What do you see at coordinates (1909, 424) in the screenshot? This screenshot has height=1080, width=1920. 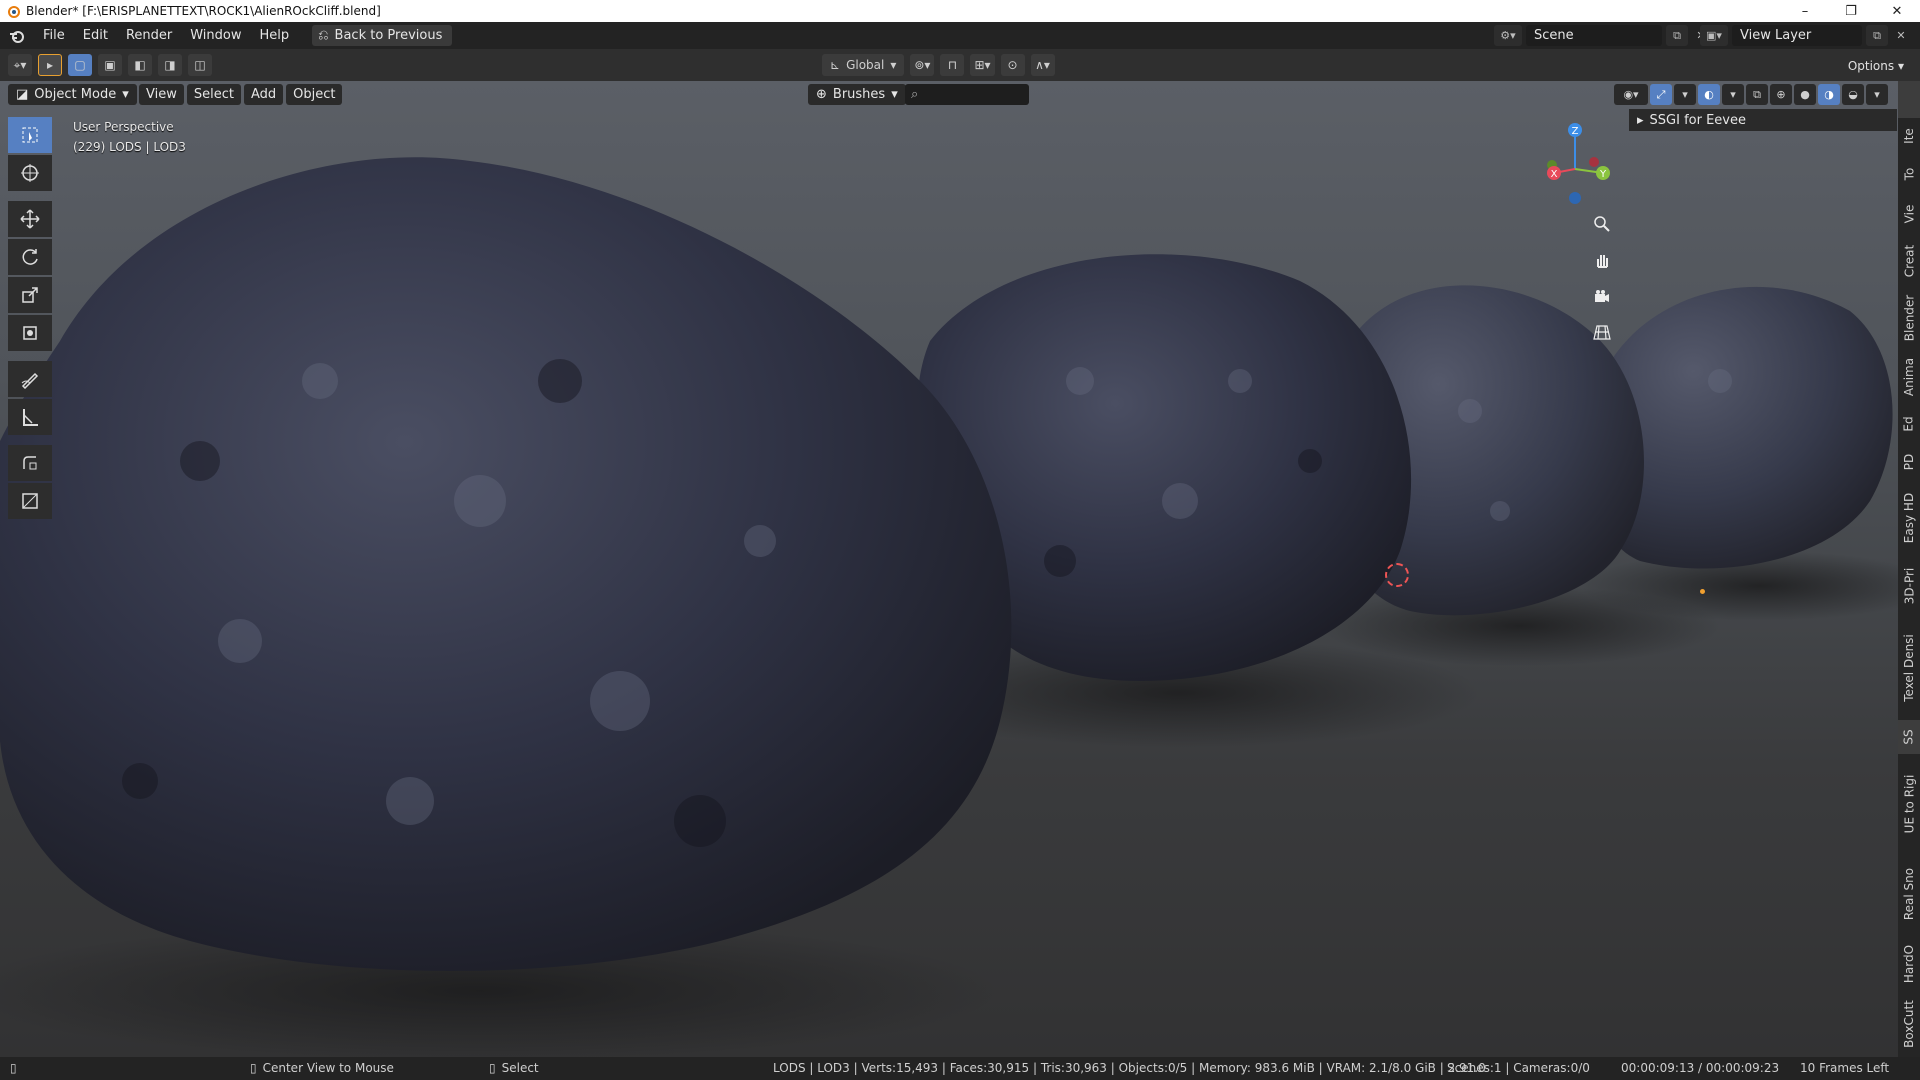 I see `sidebar-tab-edit: Ed` at bounding box center [1909, 424].